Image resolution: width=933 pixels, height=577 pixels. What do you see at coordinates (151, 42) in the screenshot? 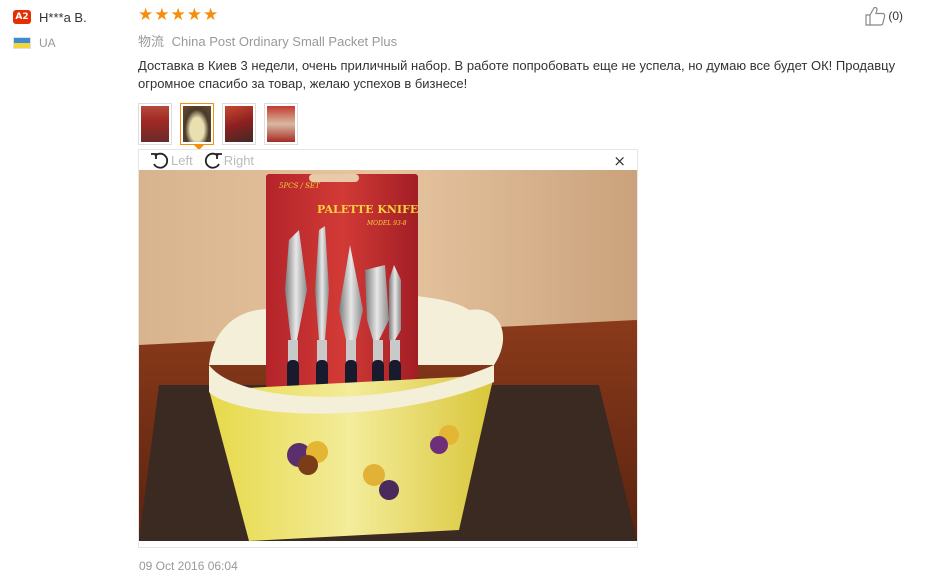
I see `logistics-label: 物流` at bounding box center [151, 42].